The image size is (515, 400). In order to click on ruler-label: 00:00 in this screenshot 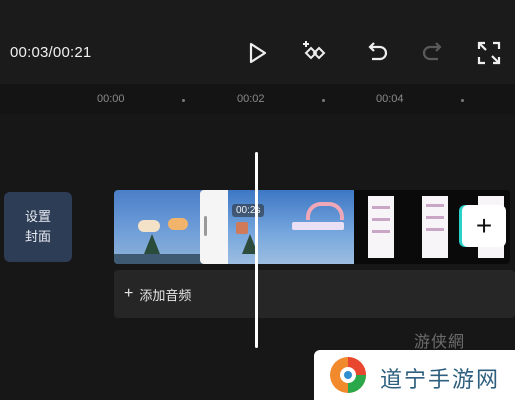, I will do `click(111, 99)`.